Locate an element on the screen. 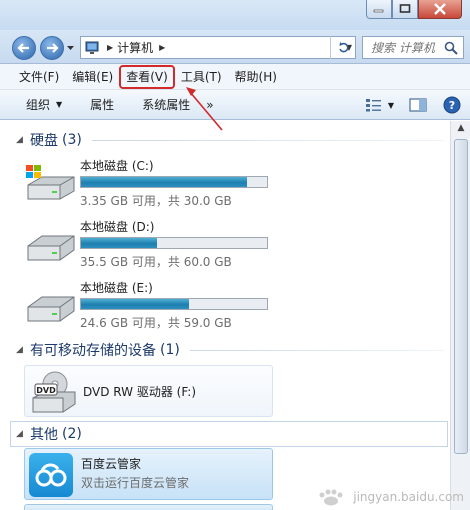  maximize-button is located at coordinates (405, 9).